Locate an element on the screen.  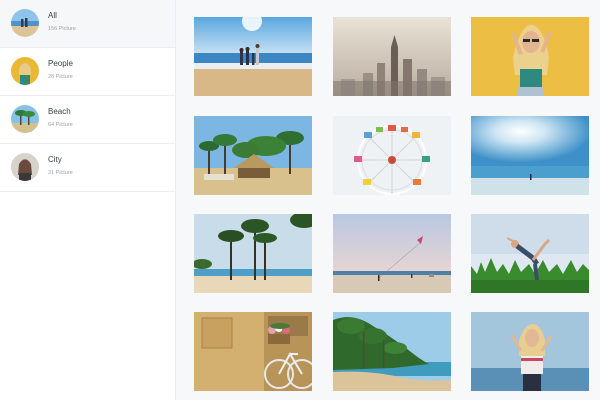
photo-tropical-coast is located at coordinates (392, 351).